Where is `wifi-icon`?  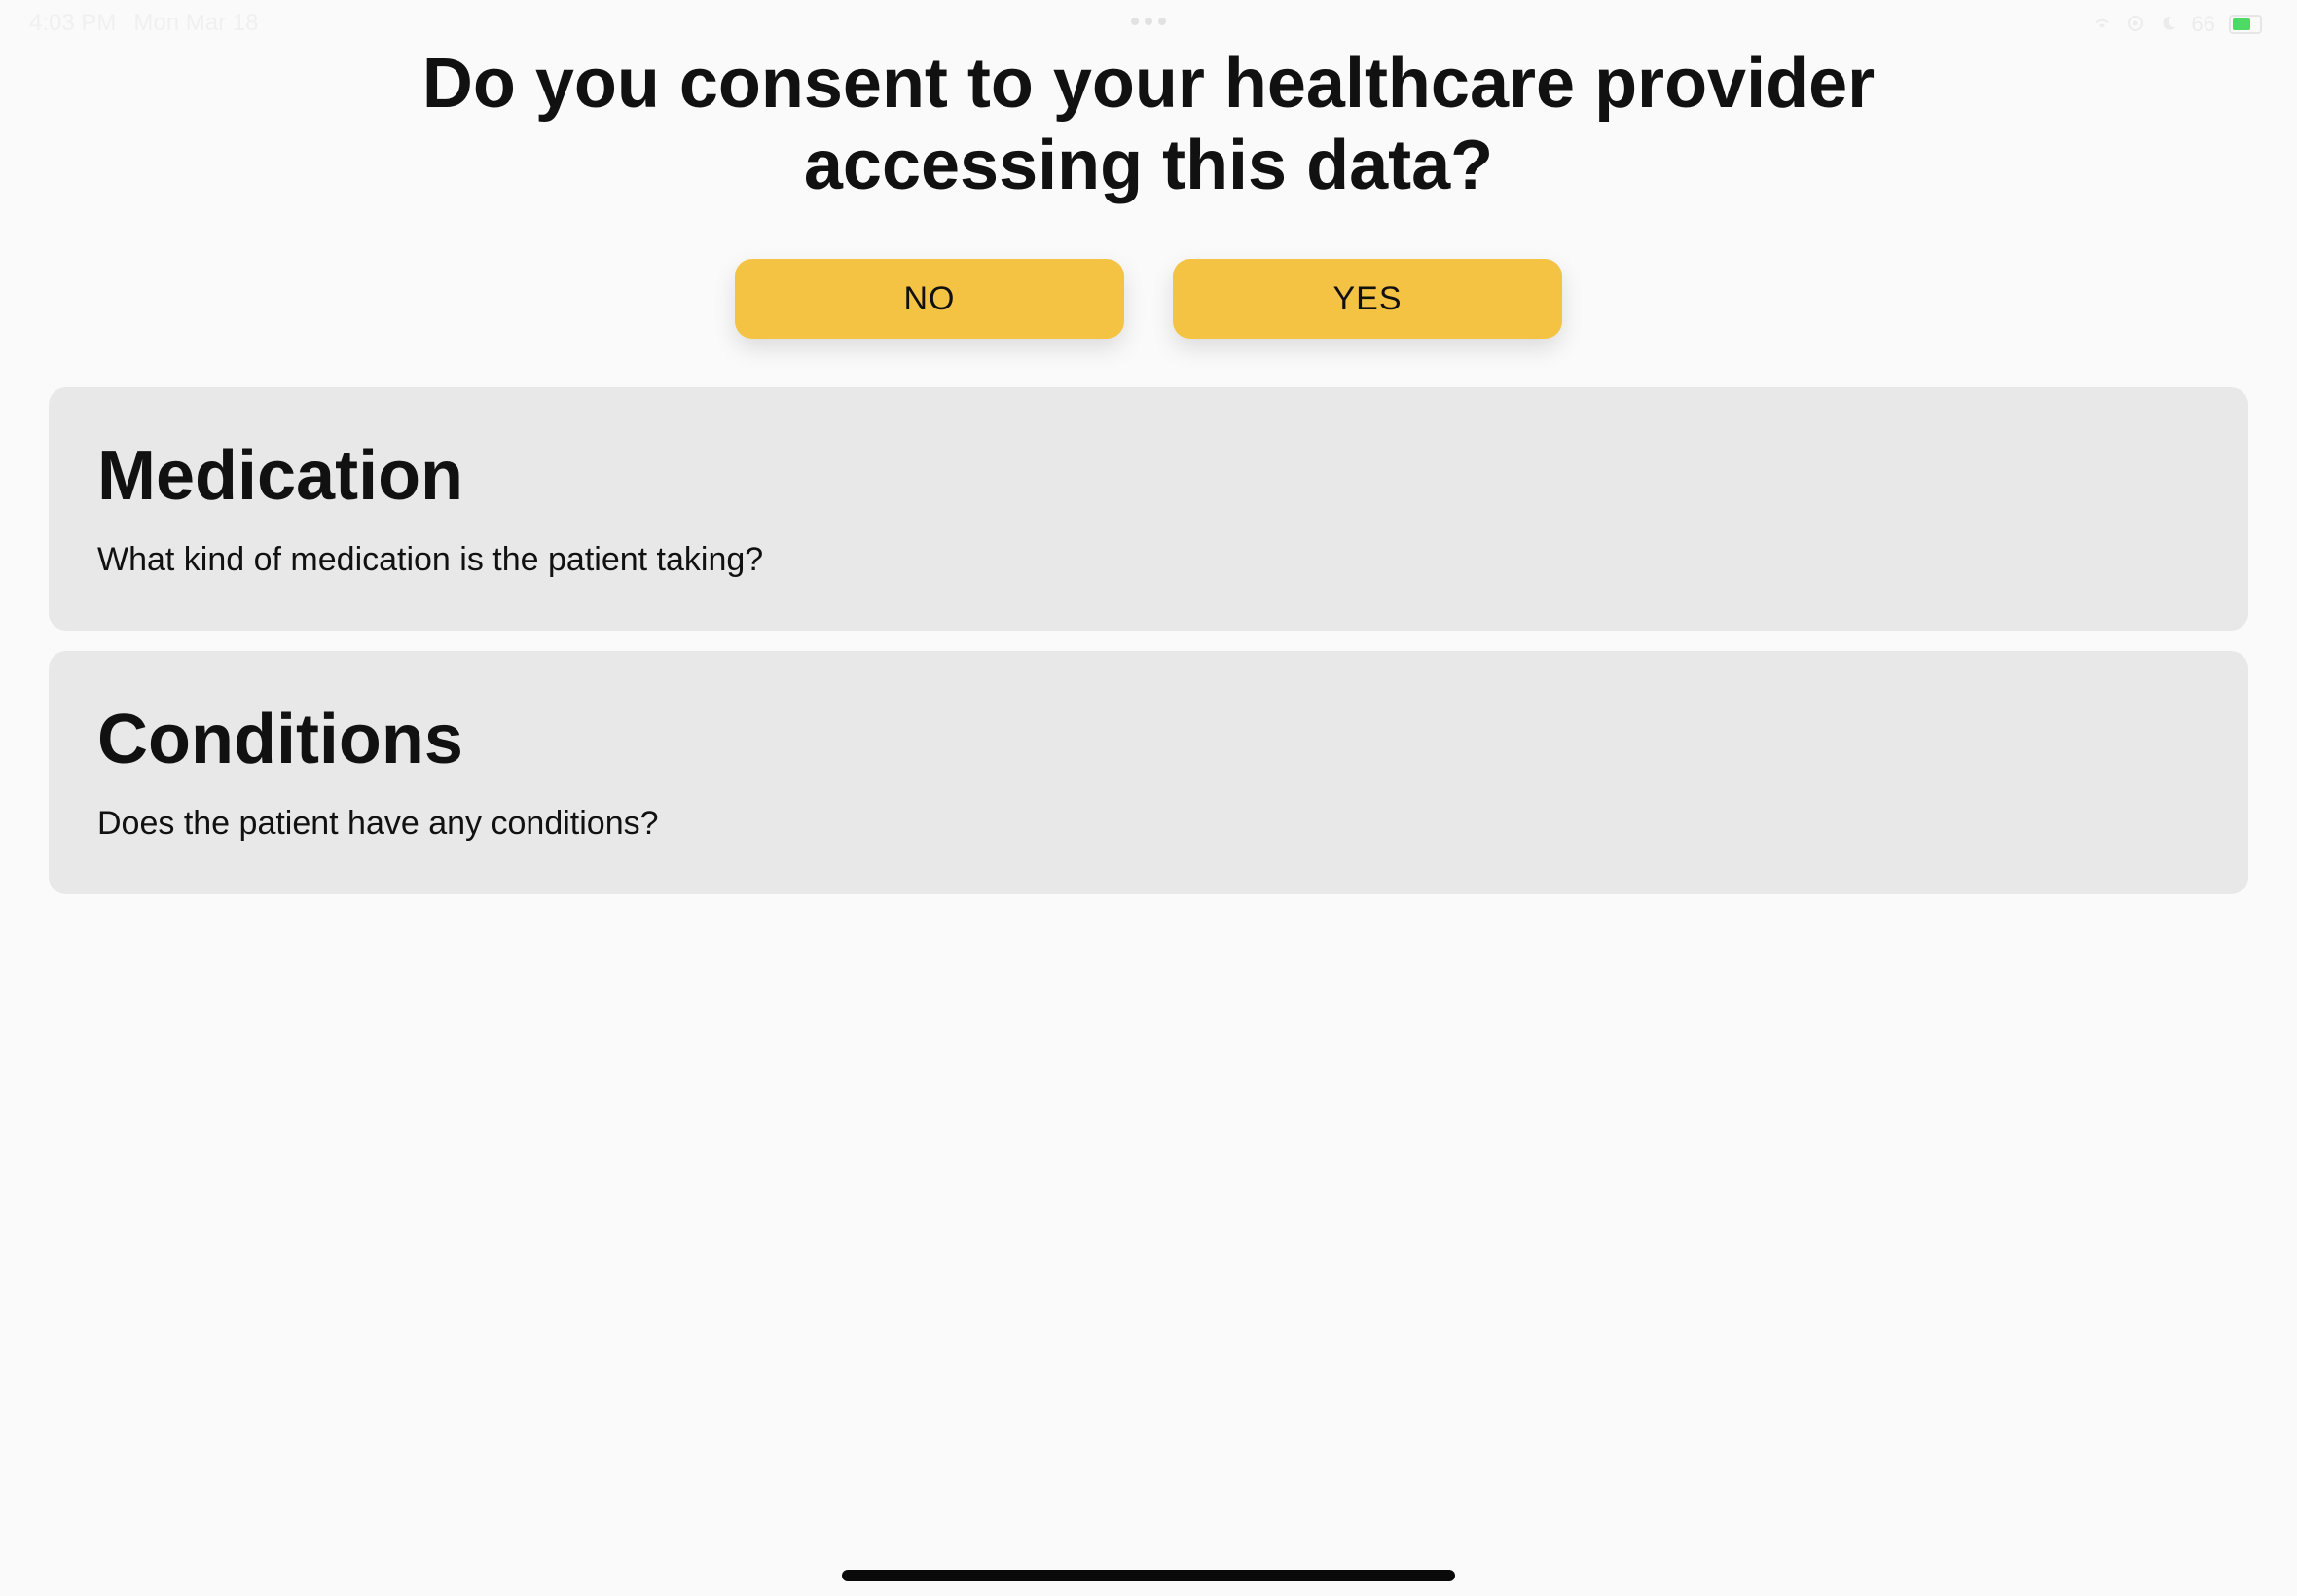 wifi-icon is located at coordinates (2102, 24).